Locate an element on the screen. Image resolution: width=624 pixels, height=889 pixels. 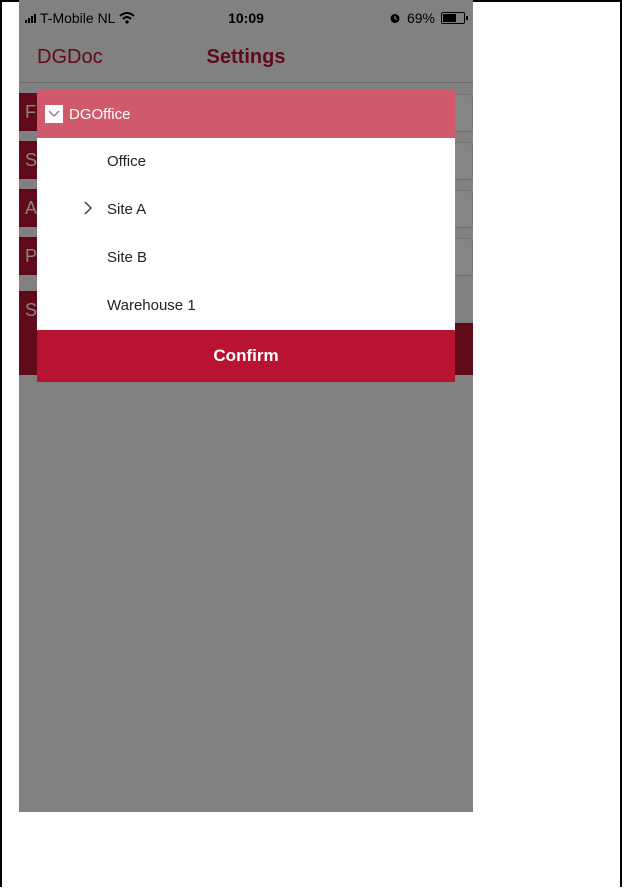
confirm-button: Confirm is located at coordinates (246, 356).